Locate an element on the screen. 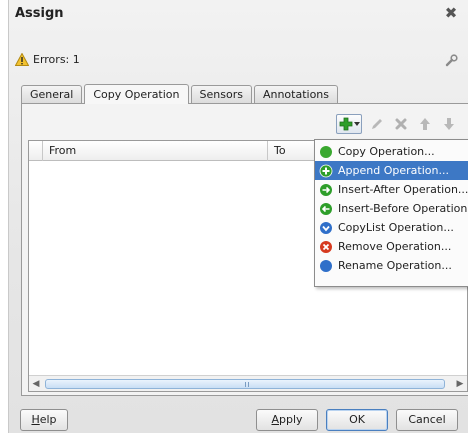  close-icon: ✖ is located at coordinates (451, 13).